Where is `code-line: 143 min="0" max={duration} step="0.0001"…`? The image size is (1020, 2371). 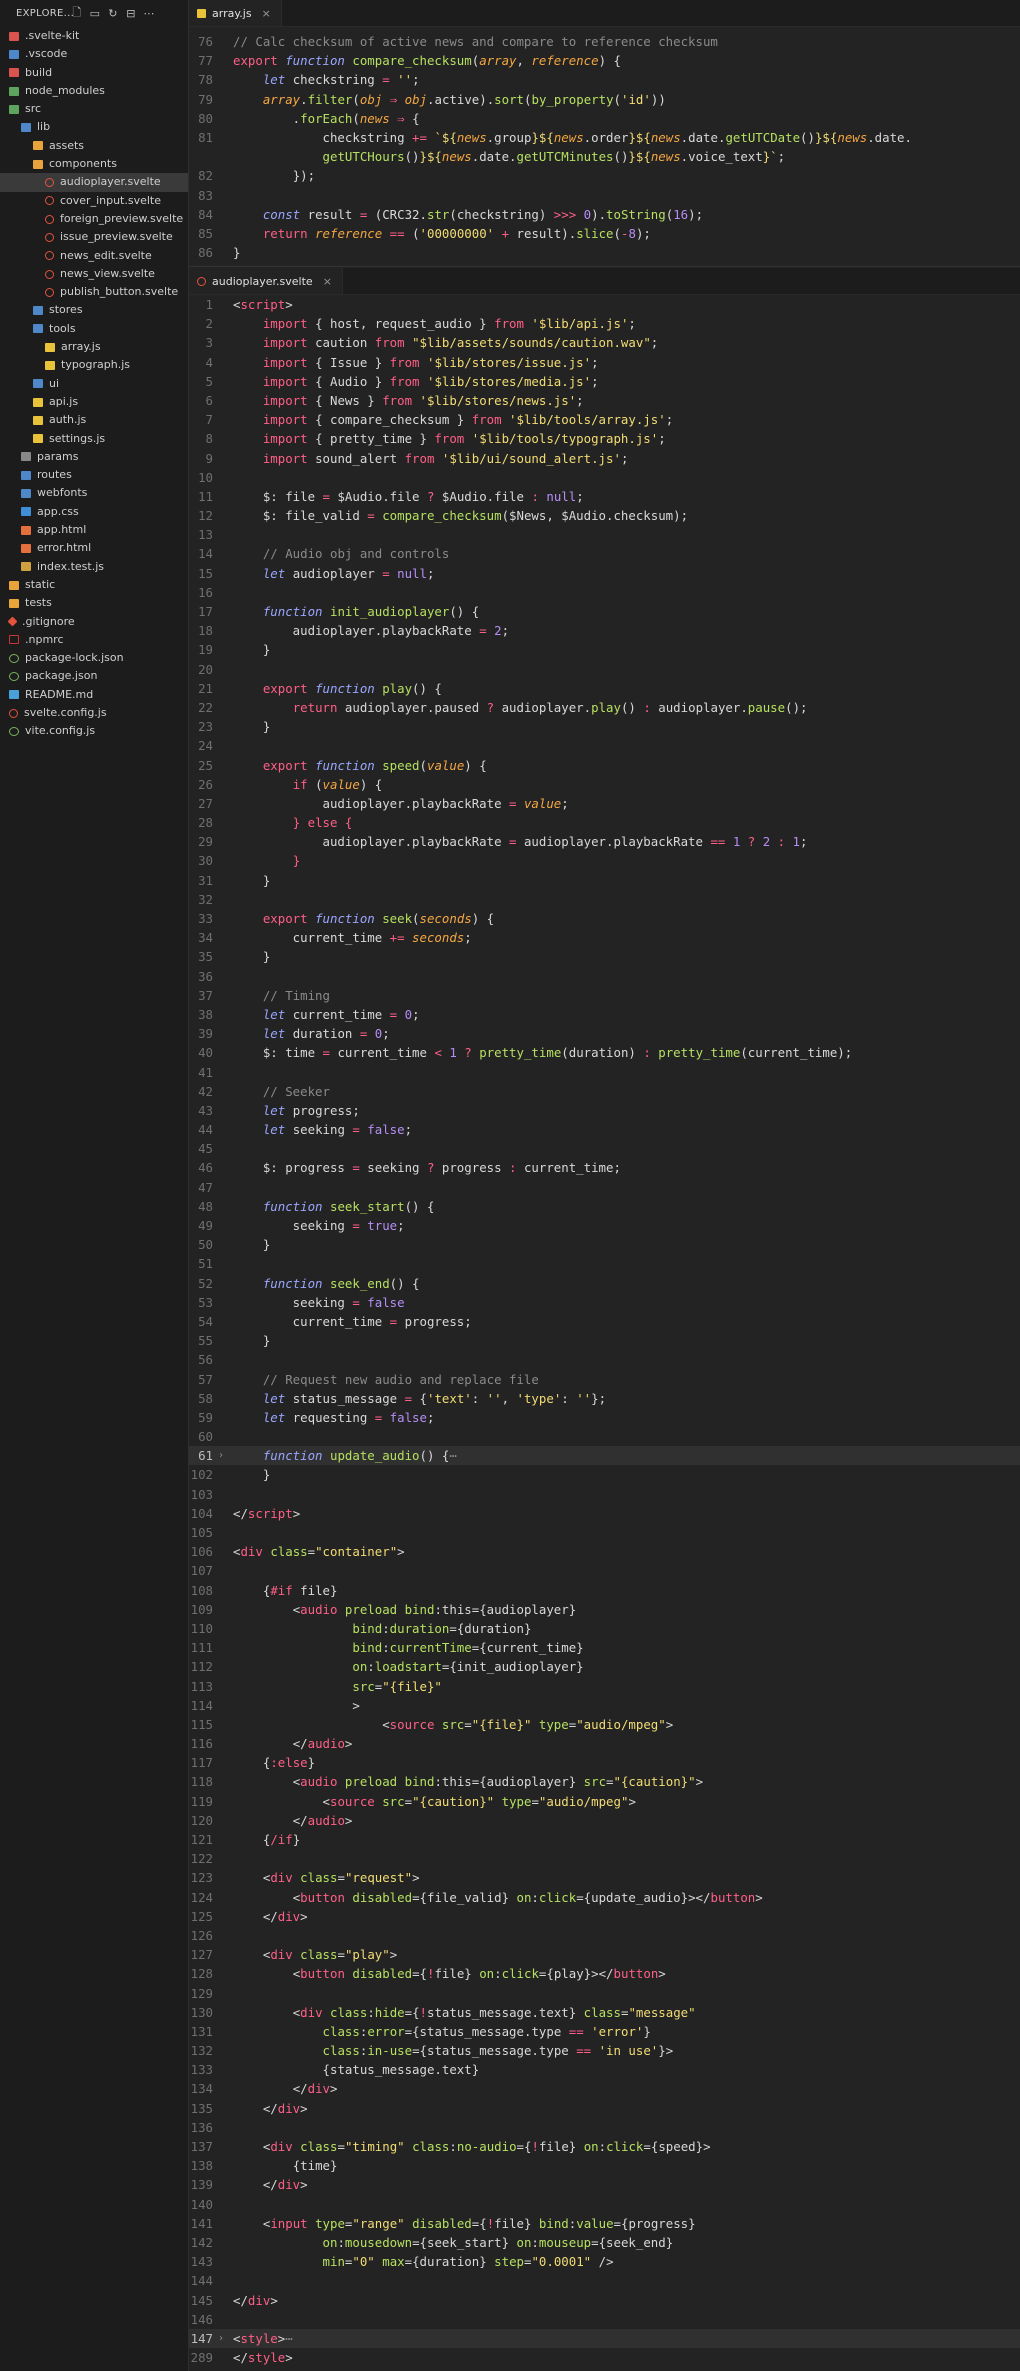 code-line: 143 min="0" max={duration} step="0.0001"… is located at coordinates (604, 2261).